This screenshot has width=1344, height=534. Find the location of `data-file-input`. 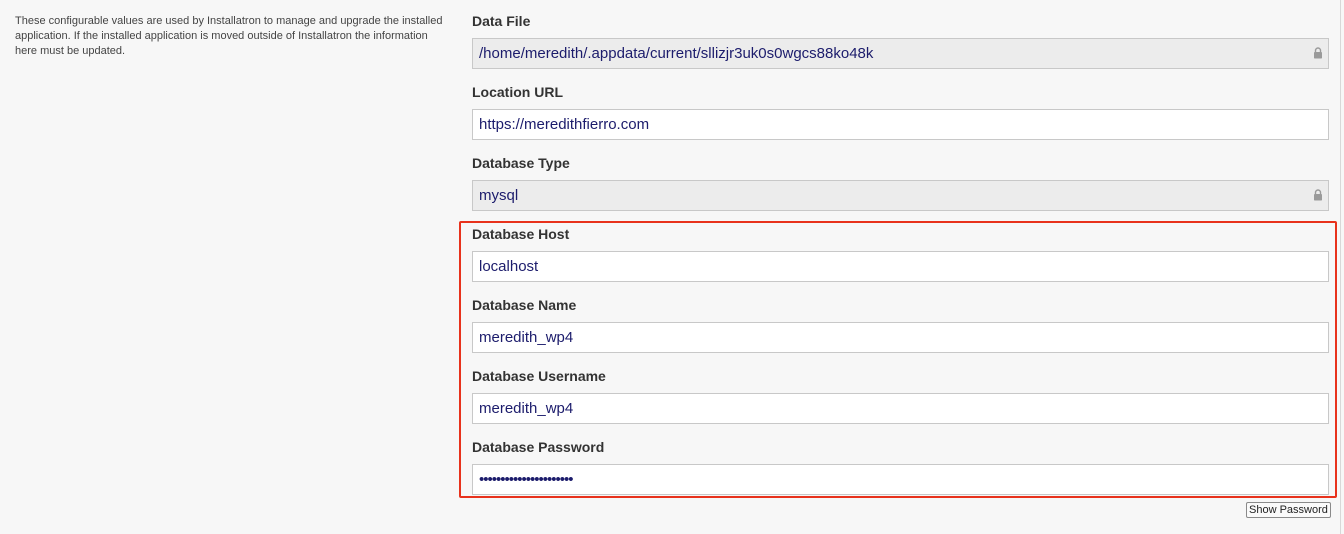

data-file-input is located at coordinates (900, 53).